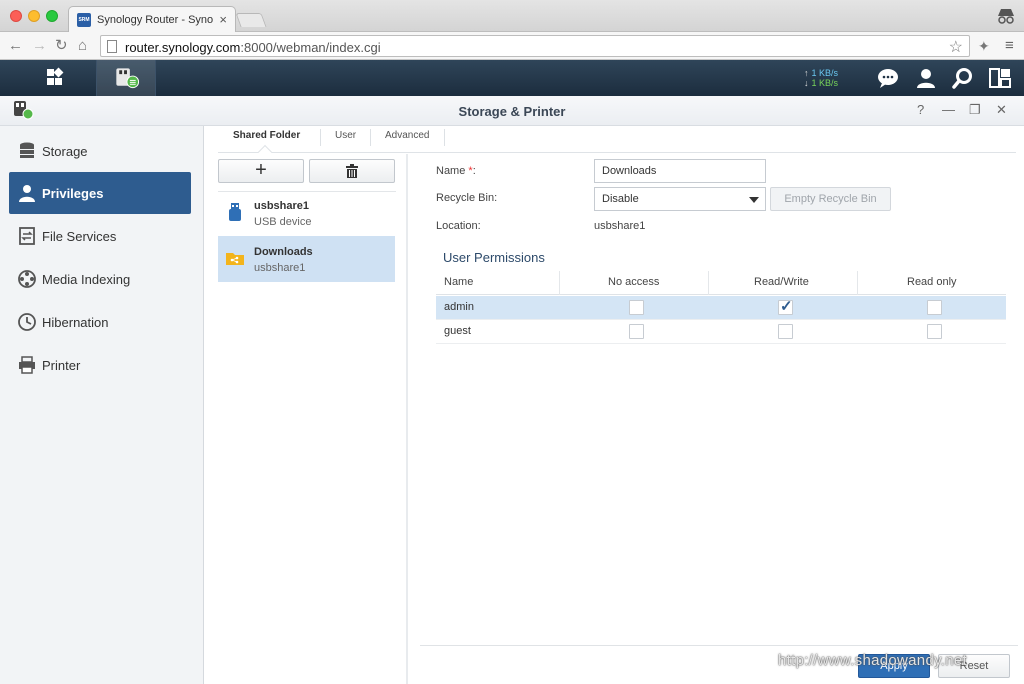  I want to click on storage-printer-app-icon, so click(126, 78).